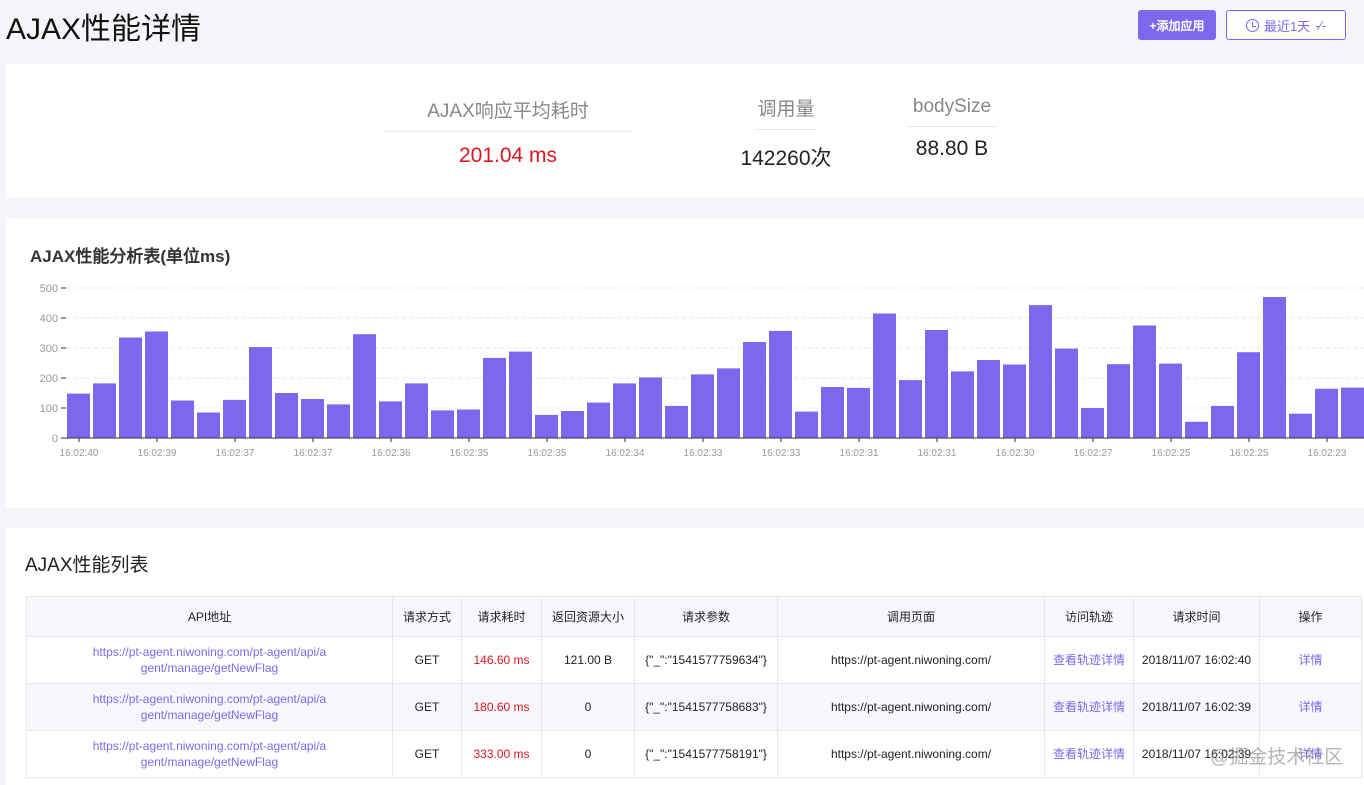 This screenshot has width=1364, height=785. I want to click on x-tick-label: 16:02:37, so click(235, 453).